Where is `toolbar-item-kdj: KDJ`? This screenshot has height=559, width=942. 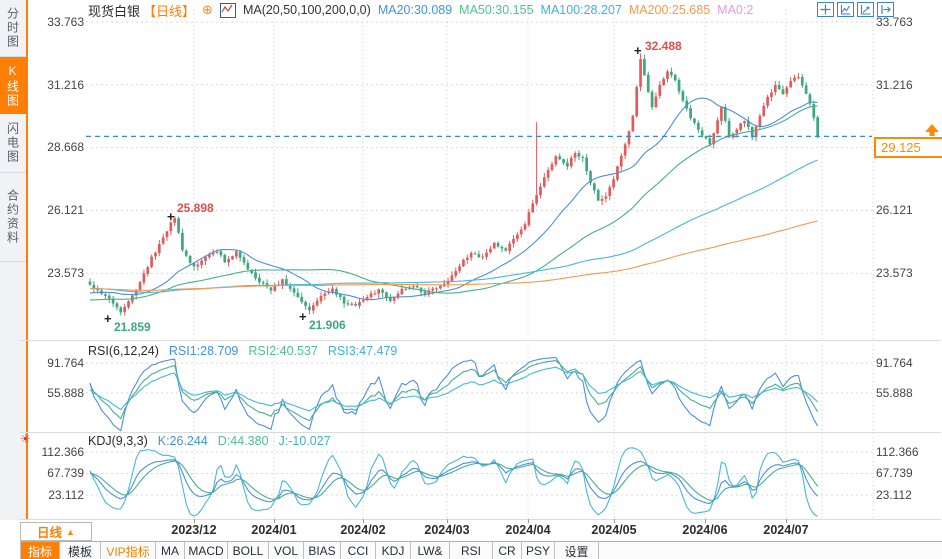 toolbar-item-kdj: KDJ is located at coordinates (393, 550).